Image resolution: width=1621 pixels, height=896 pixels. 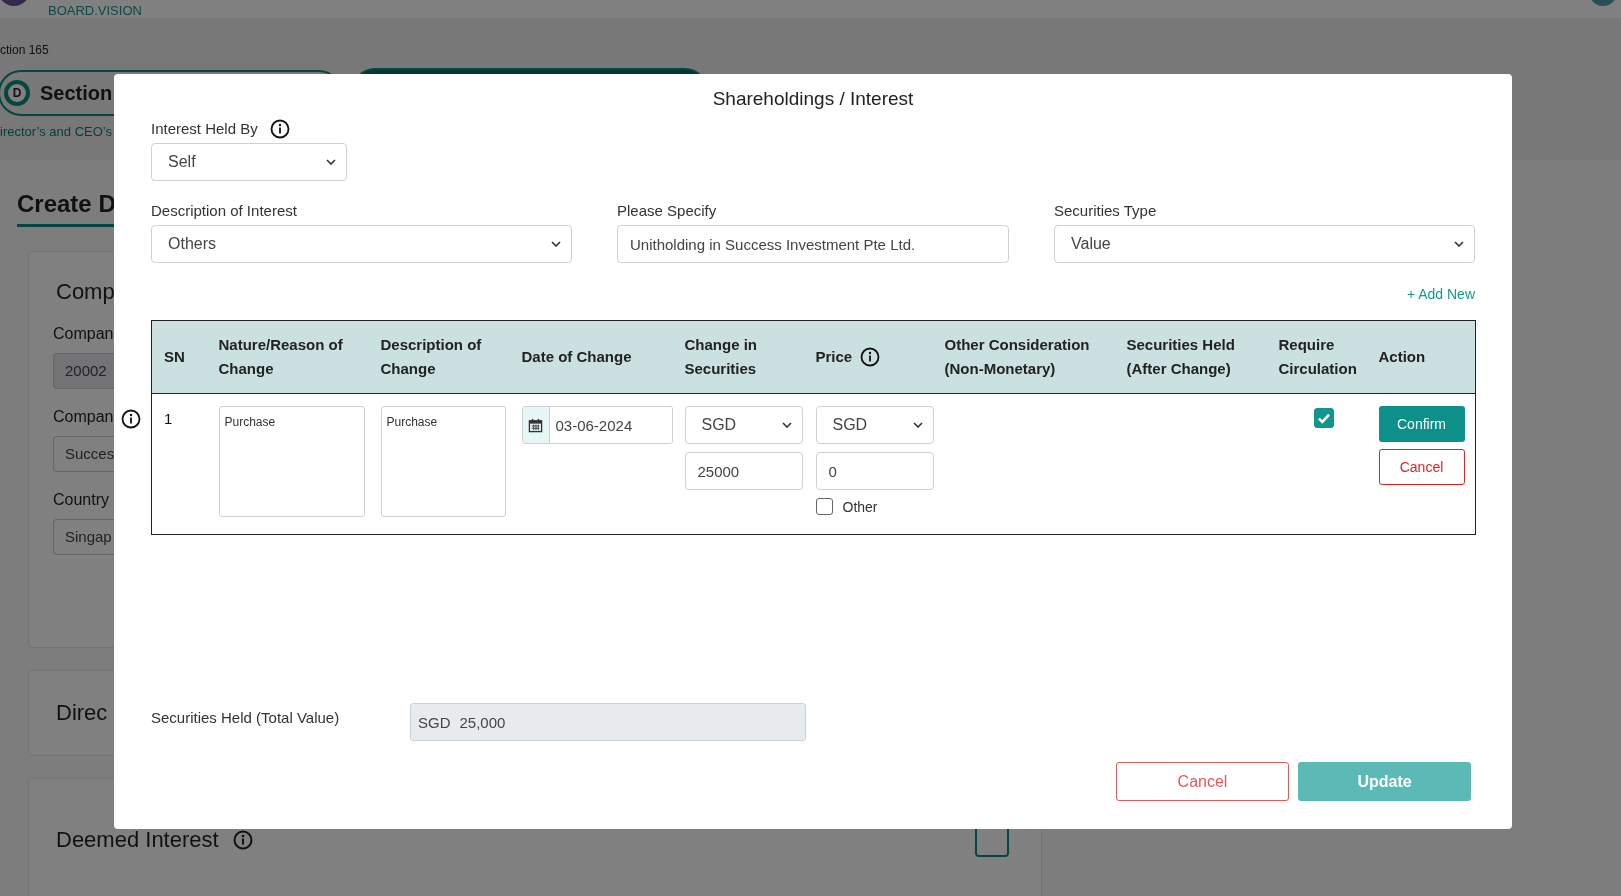 I want to click on breadcrumb: ction 165, so click(x=24, y=50).